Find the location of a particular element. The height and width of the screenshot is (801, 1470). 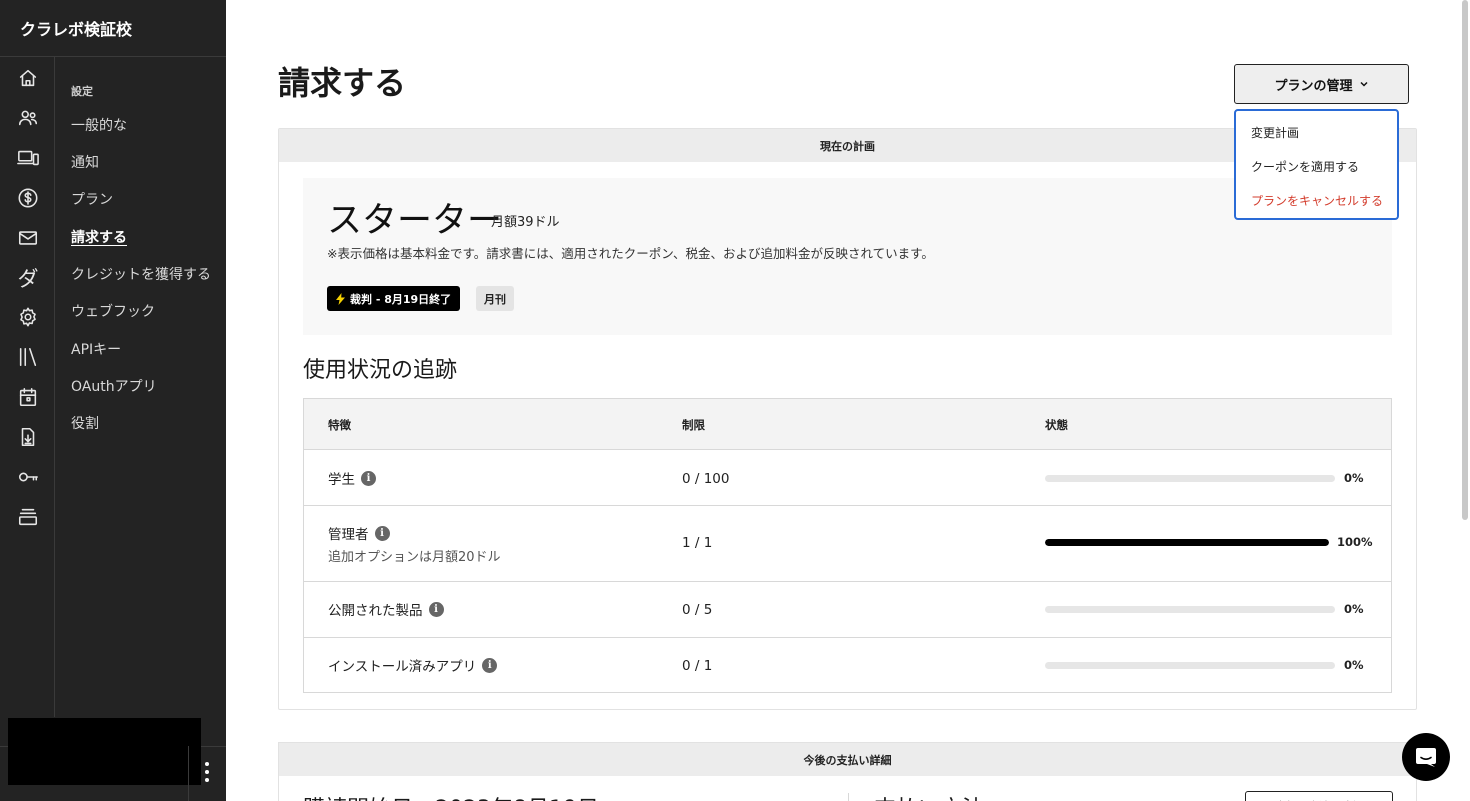

trial-badge: 裁判 - 8月19日終了 is located at coordinates (394, 298).